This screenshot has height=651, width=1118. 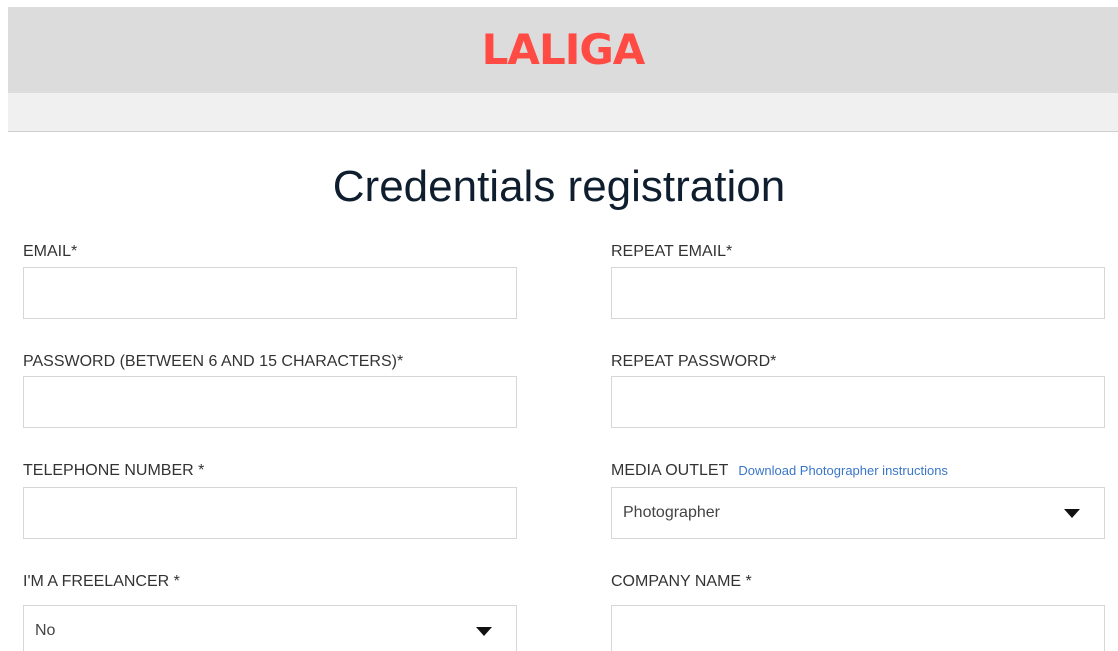 I want to click on password-label: PASSWORD (BETWEEN 6 AND 15 CHARACTERS)*, so click(x=213, y=361).